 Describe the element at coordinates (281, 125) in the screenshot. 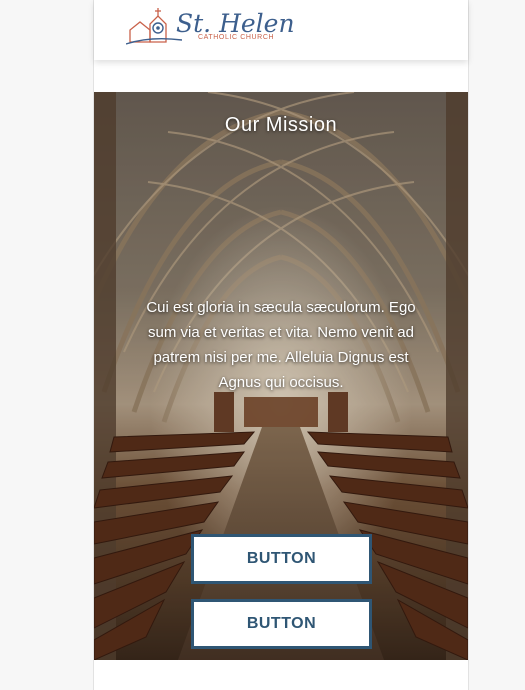

I see `mission-title: Our Mission` at that location.